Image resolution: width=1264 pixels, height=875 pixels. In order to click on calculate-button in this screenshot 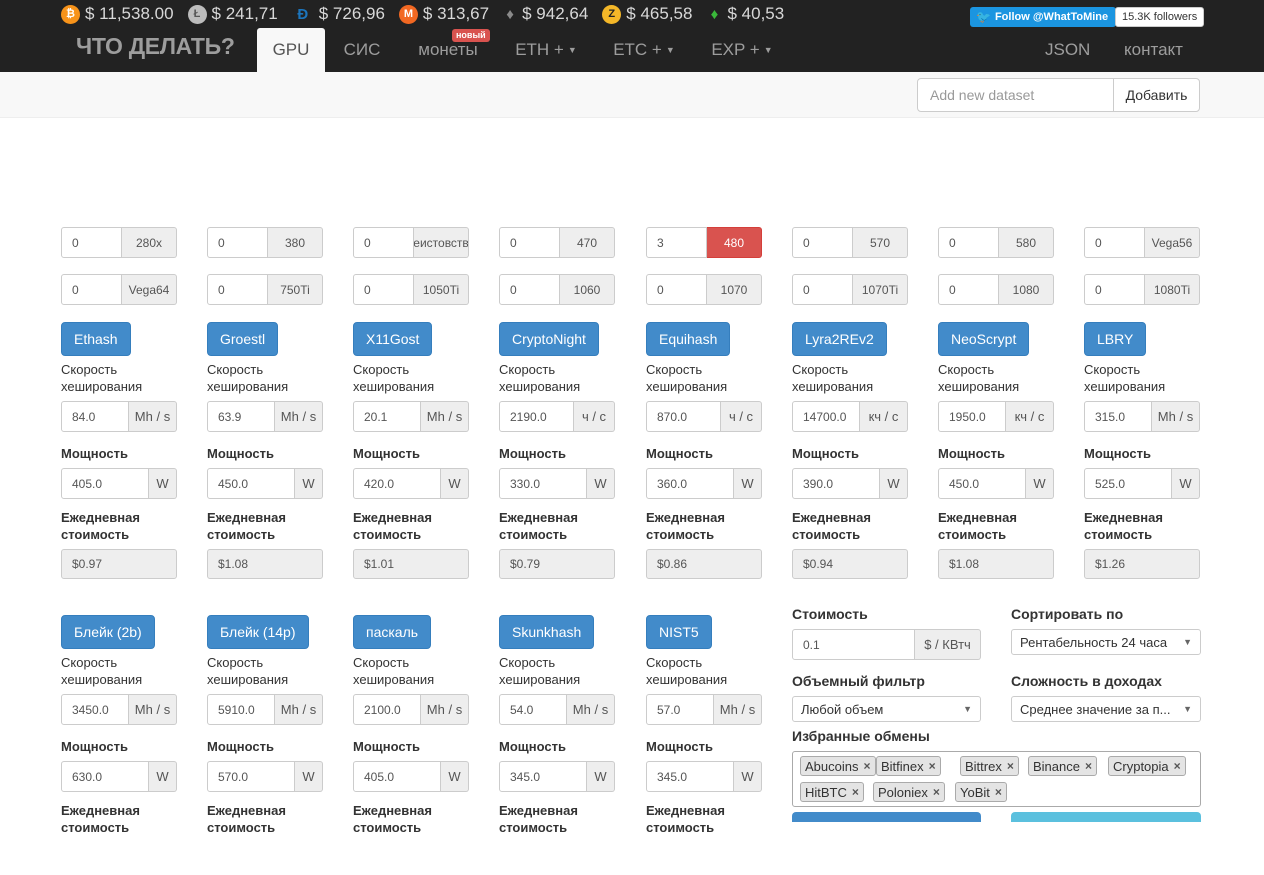, I will do `click(886, 817)`.